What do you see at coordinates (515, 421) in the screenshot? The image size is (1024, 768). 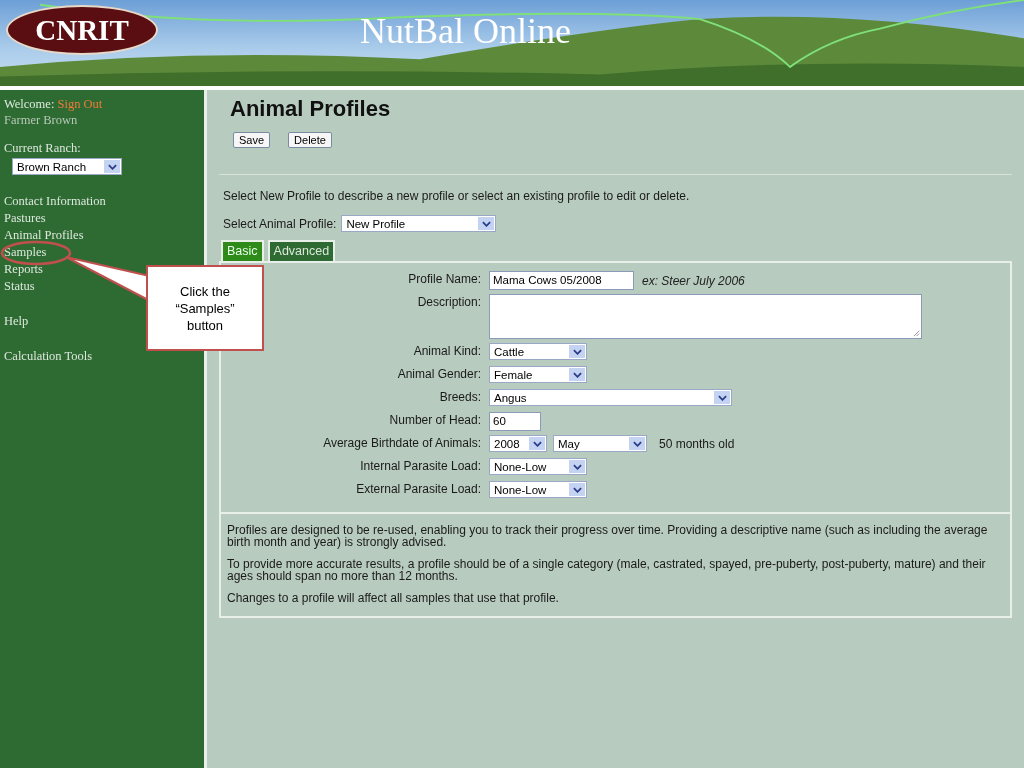 I see `head-count-input: 60` at bounding box center [515, 421].